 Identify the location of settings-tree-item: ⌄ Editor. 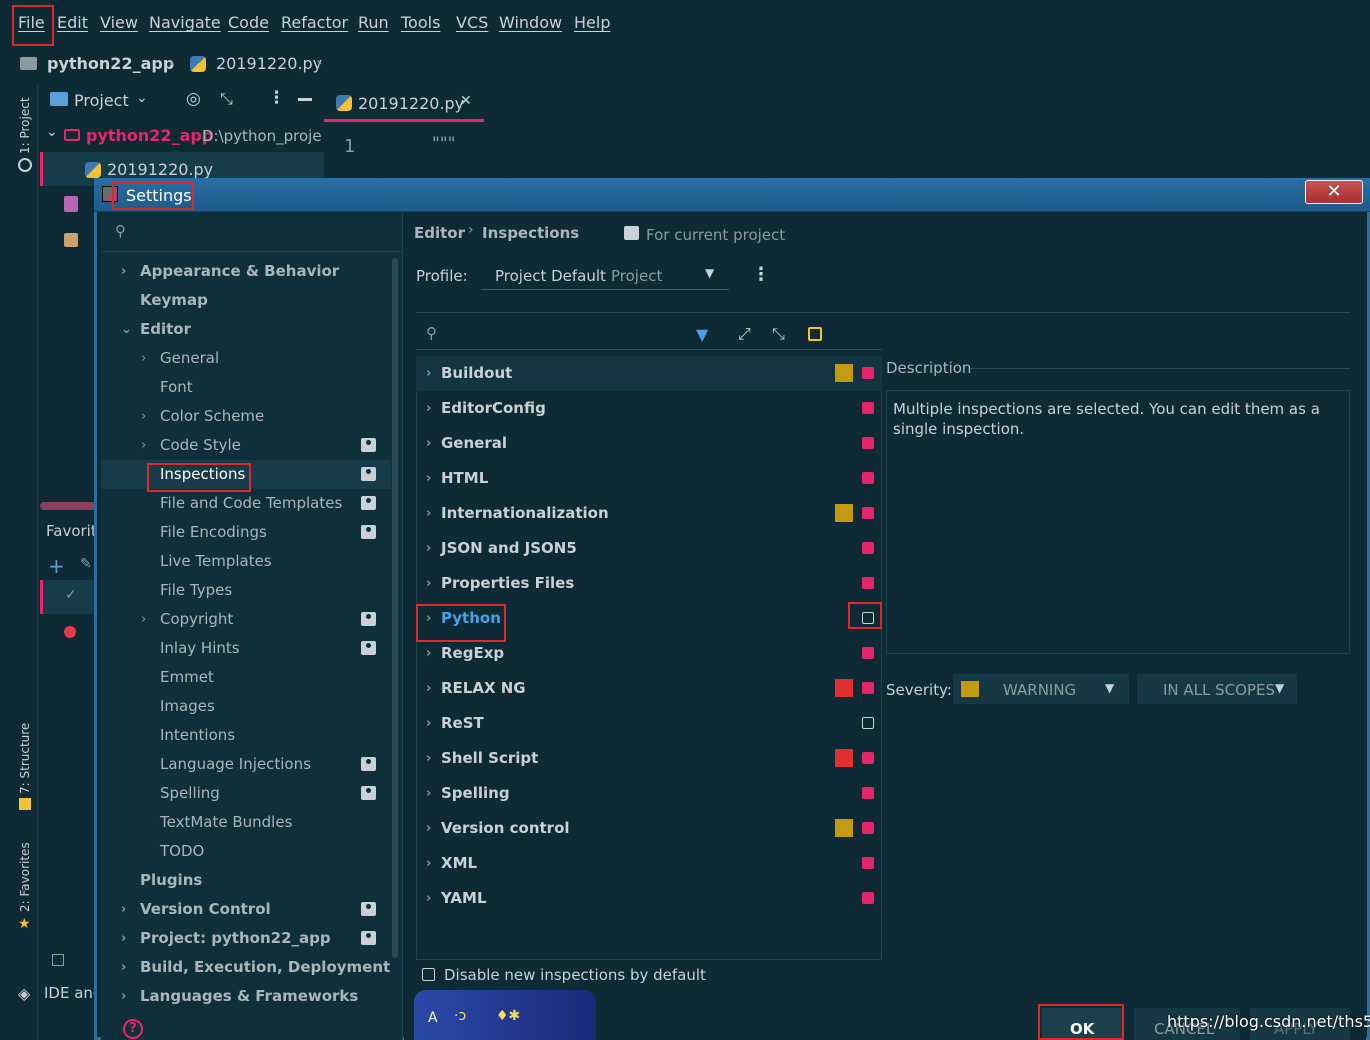
(246, 329).